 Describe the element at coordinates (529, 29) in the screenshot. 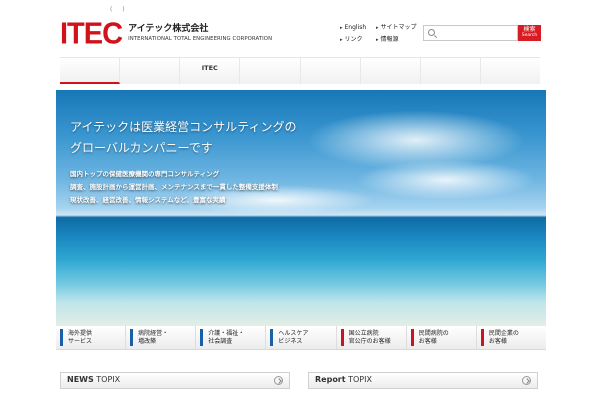

I see `search-button-label-jp: 検索` at that location.